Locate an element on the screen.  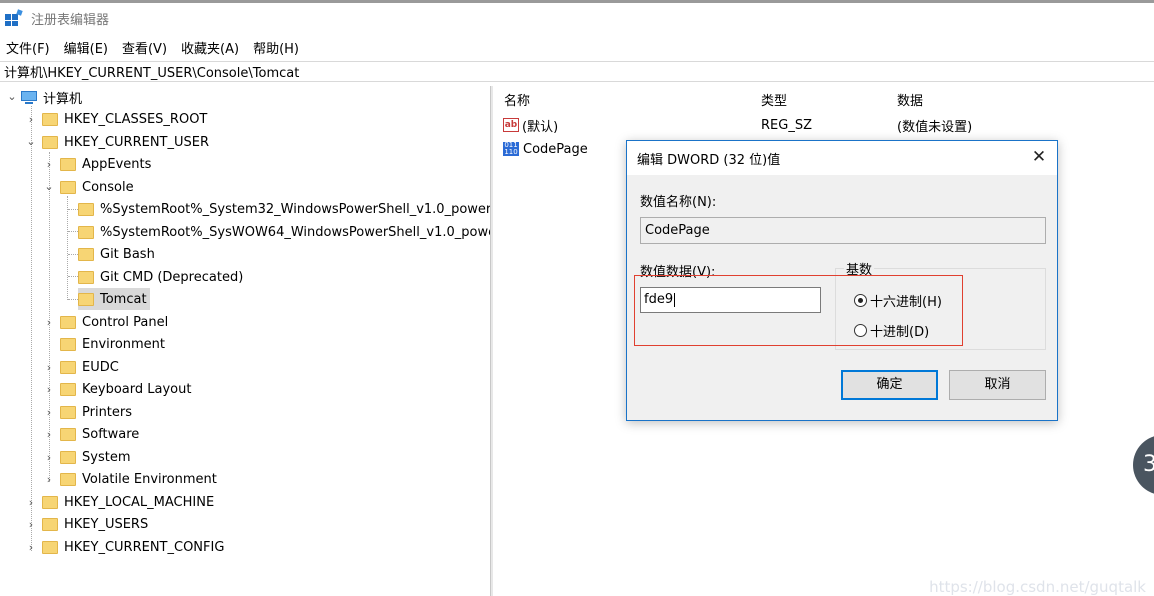
tree-label: Volatile Environment is located at coordinates (149, 479).